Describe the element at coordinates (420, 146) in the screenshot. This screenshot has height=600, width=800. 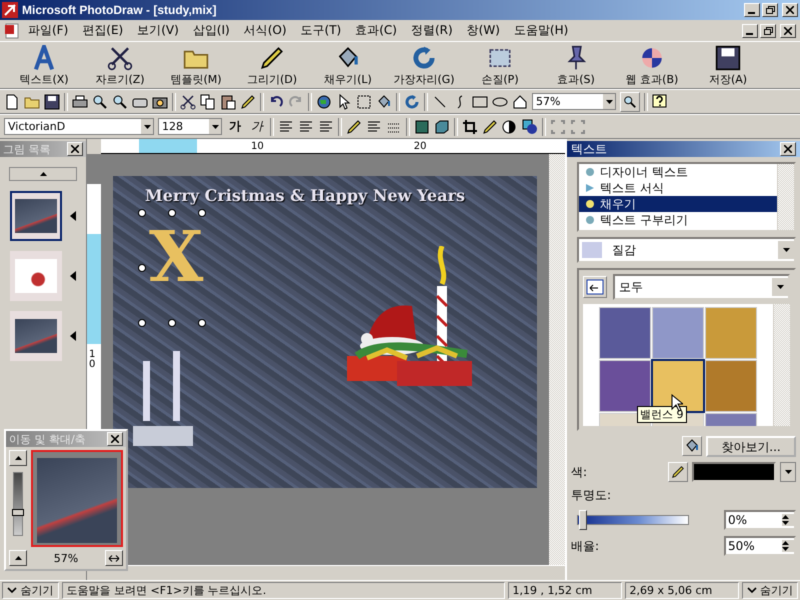
I see `ruler-label: 20` at that location.